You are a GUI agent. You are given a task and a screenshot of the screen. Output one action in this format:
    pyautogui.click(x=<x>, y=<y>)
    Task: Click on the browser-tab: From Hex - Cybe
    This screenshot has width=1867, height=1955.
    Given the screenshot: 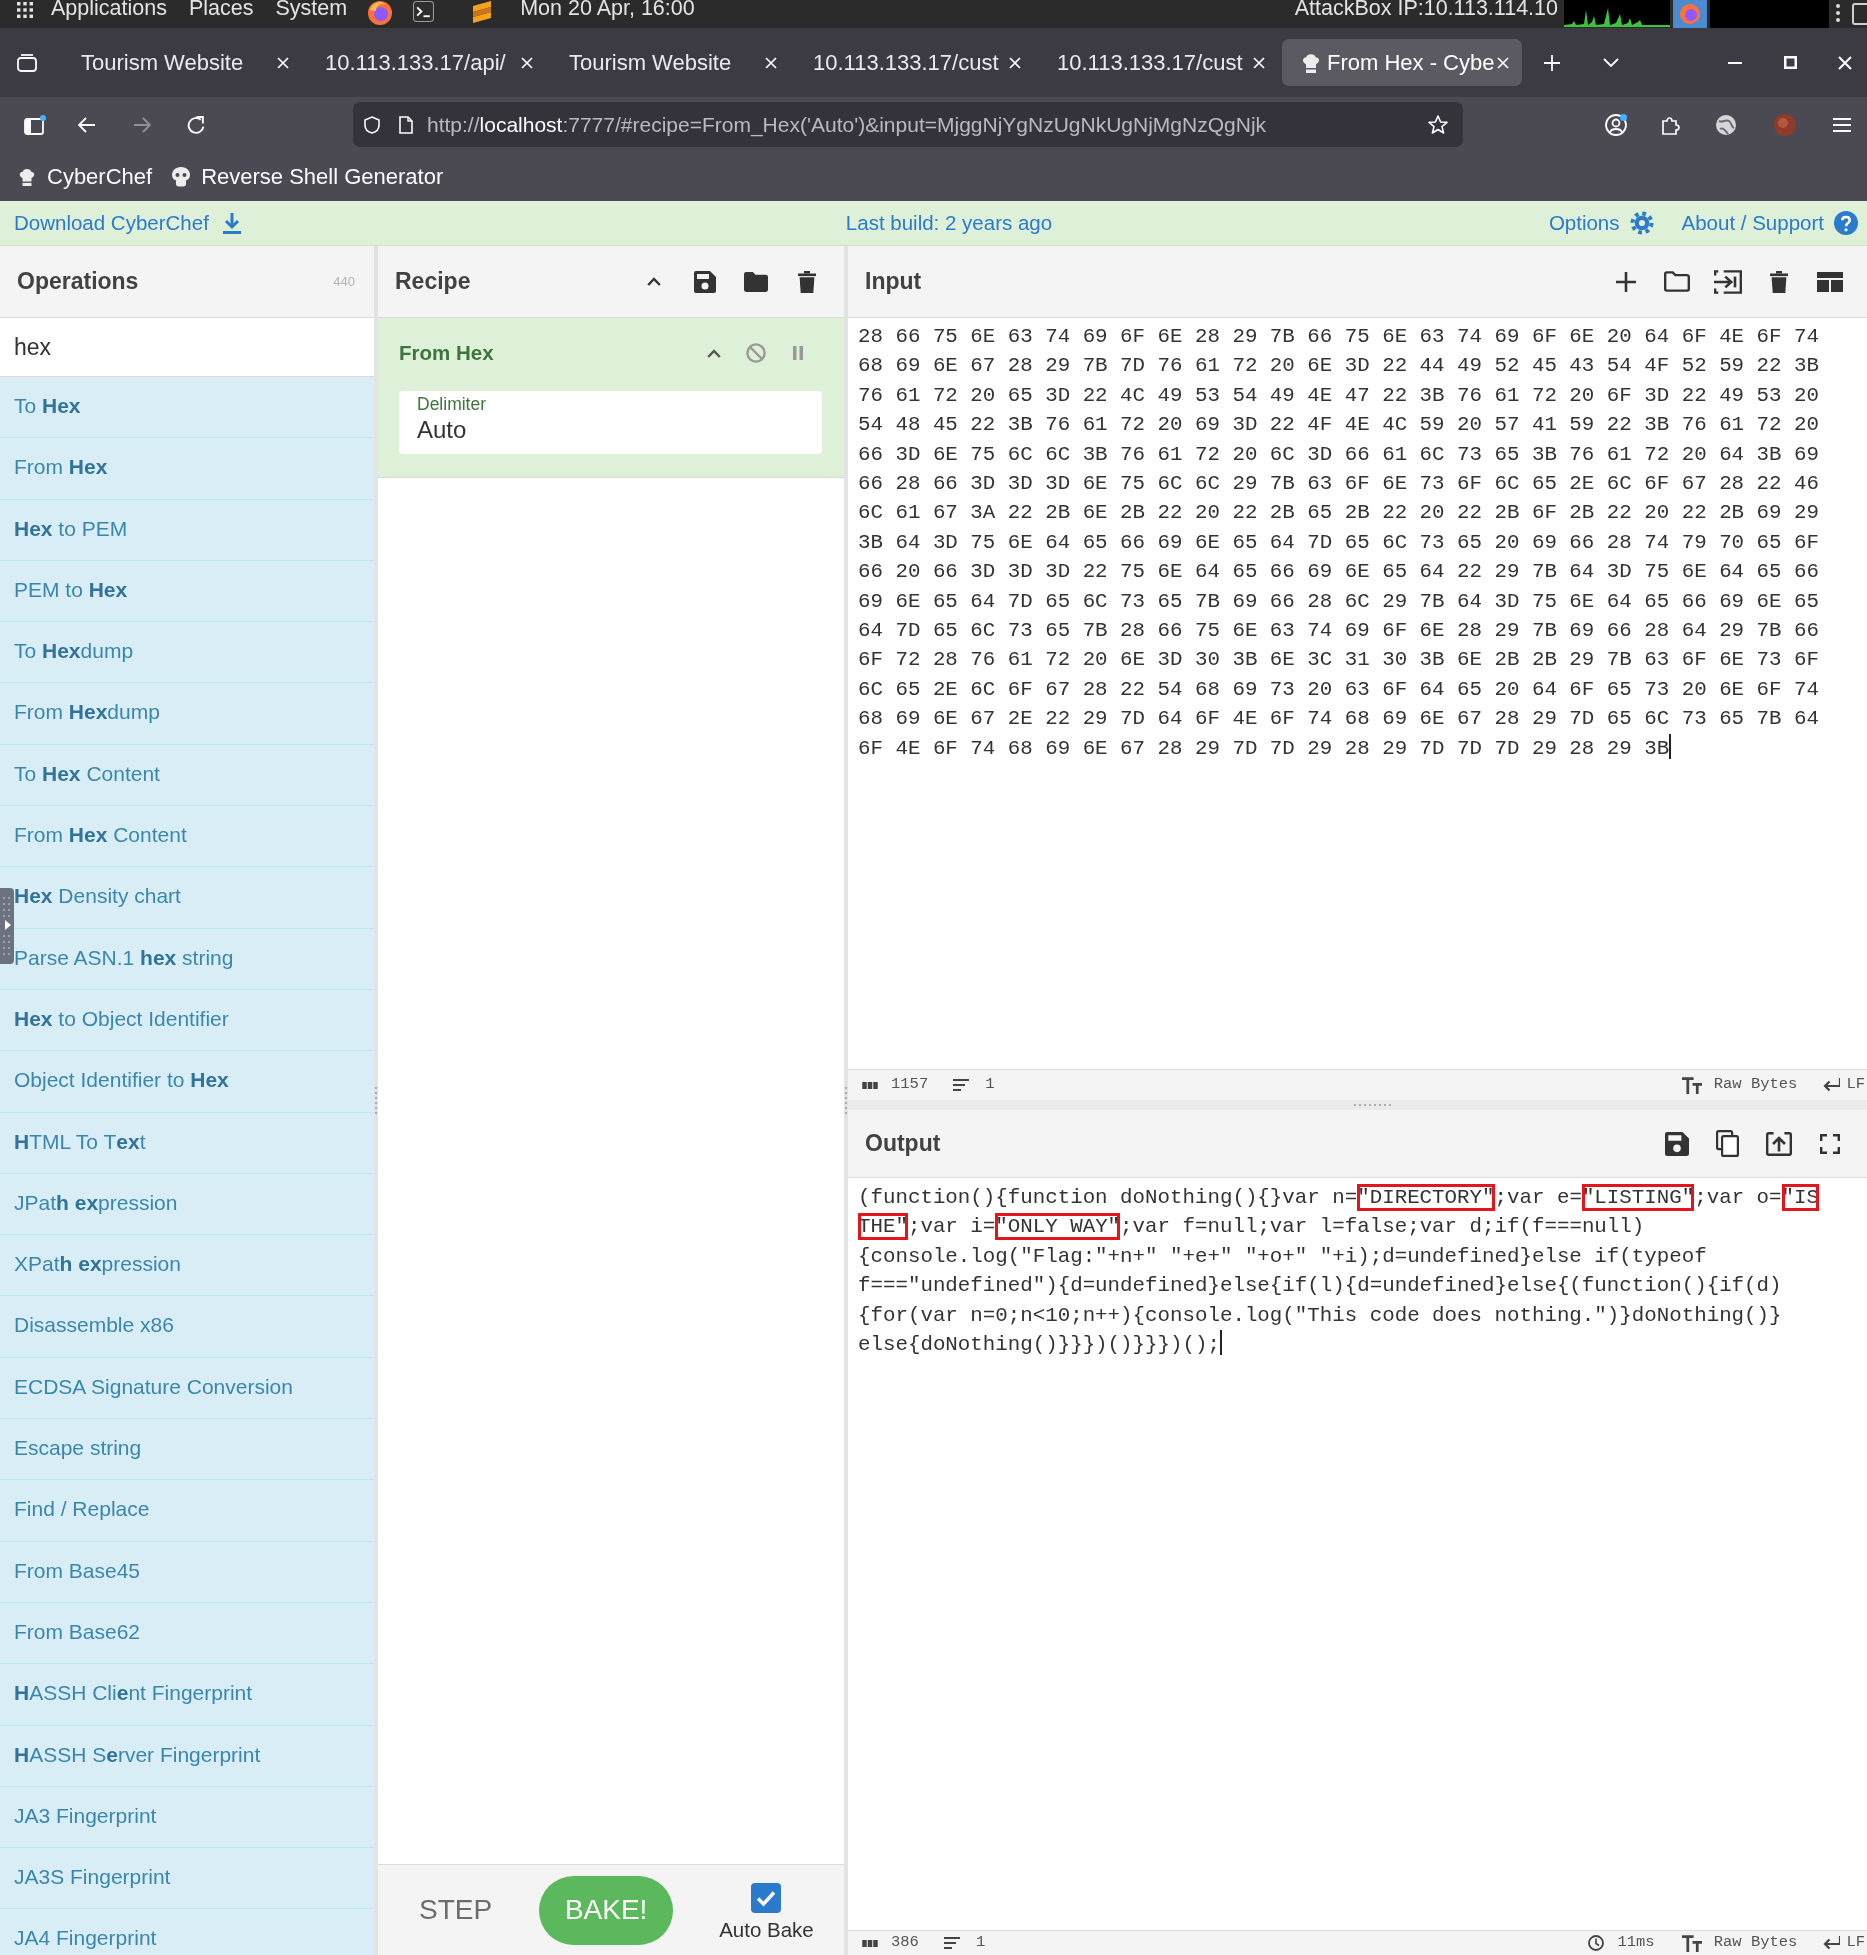 What is the action you would take?
    pyautogui.click(x=1402, y=62)
    